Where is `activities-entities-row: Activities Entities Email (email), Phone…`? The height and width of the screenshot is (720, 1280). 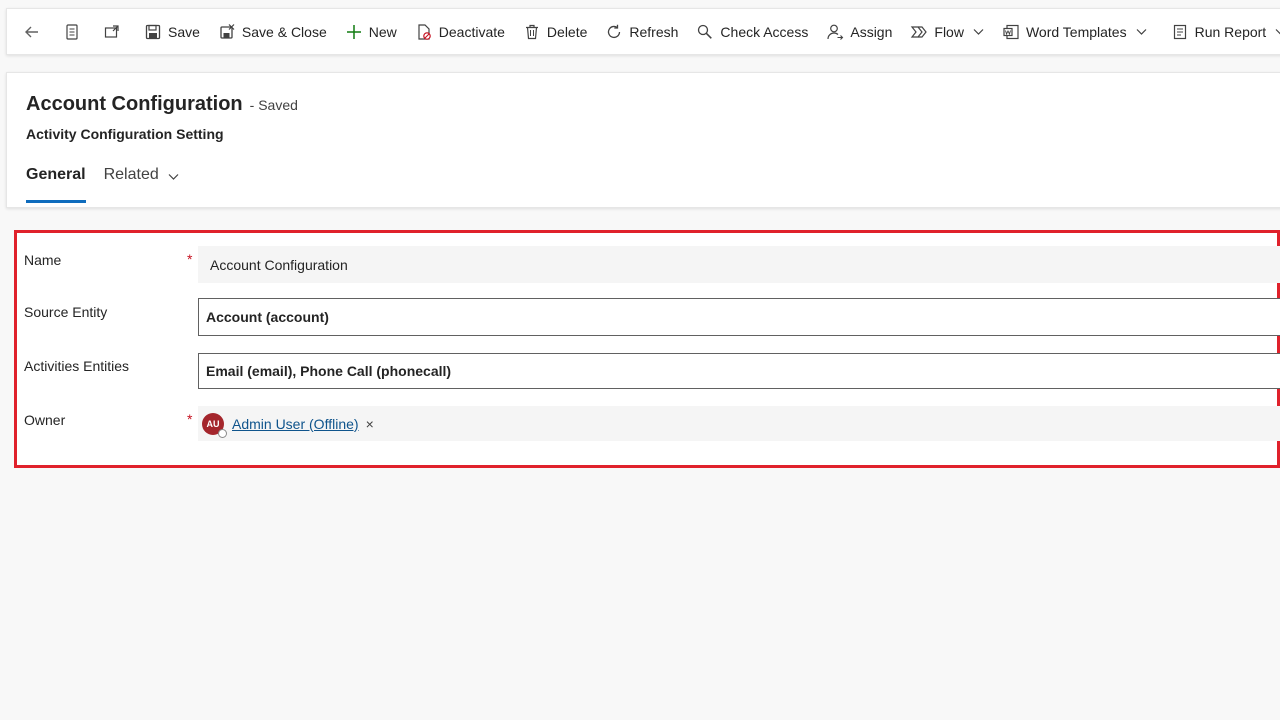 activities-entities-row: Activities Entities Email (email), Phone… is located at coordinates (651, 371).